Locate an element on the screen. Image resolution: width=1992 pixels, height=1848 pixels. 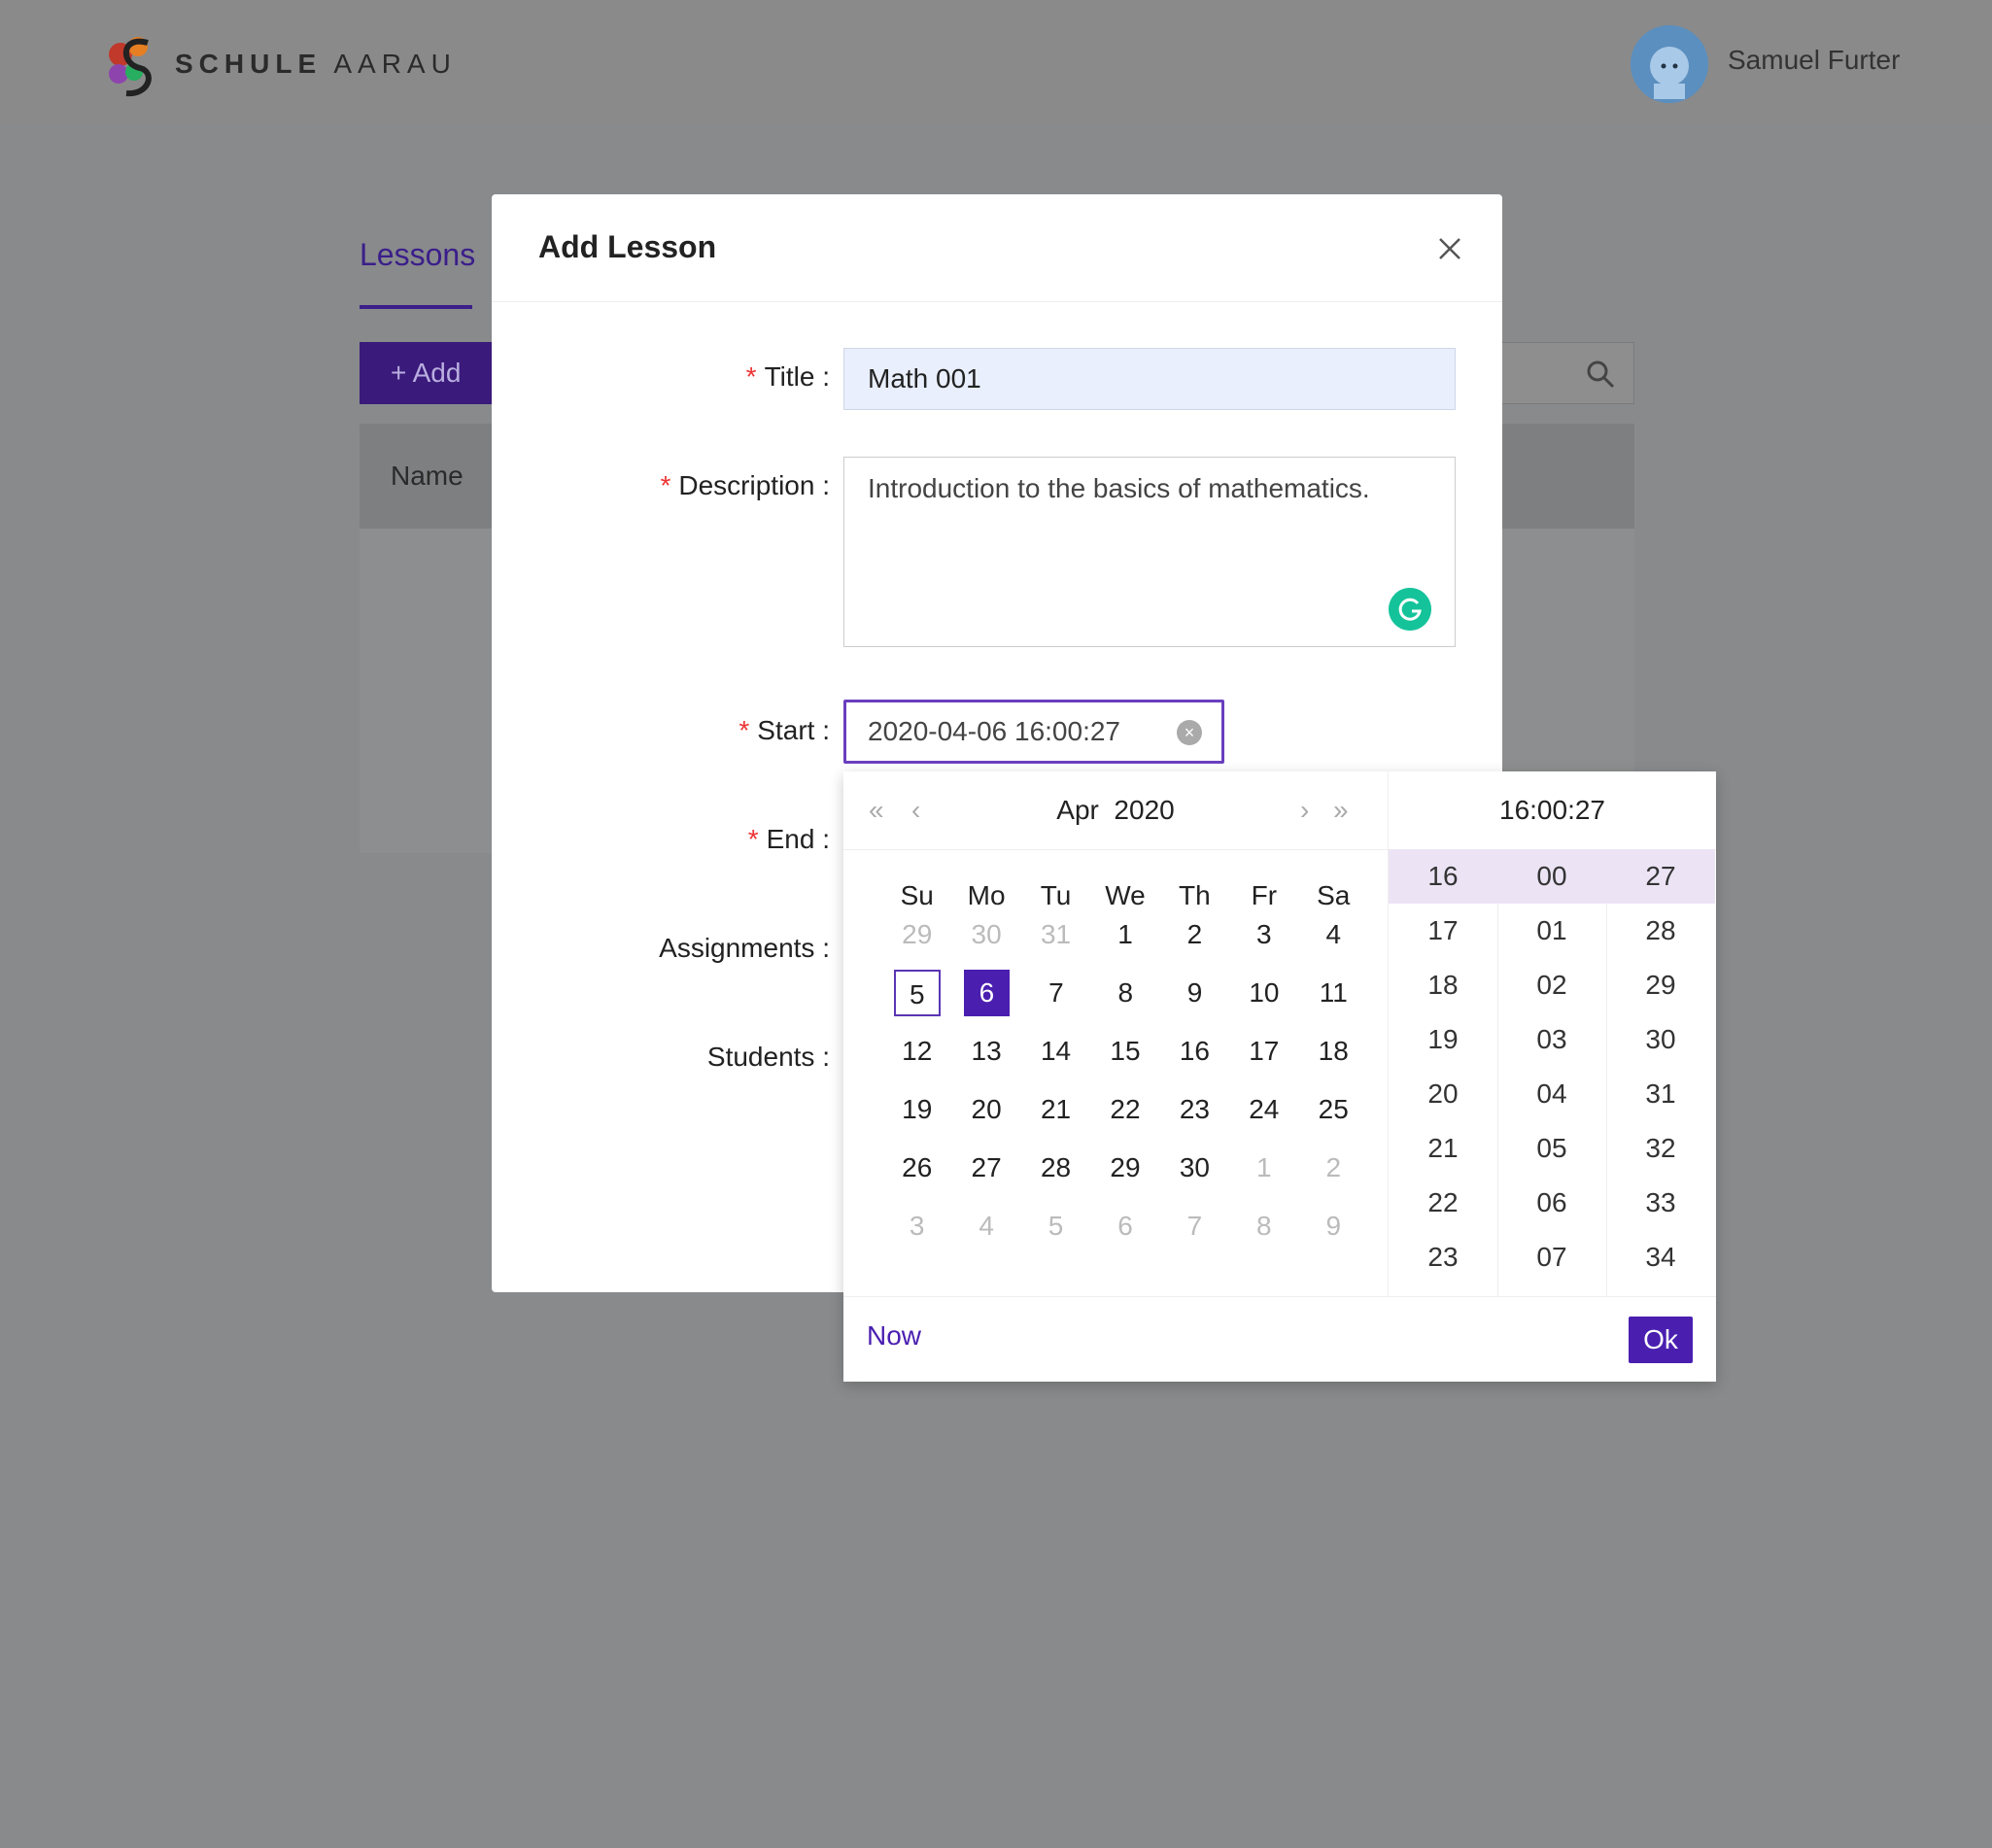
calendar-day: 5 is located at coordinates (1055, 1226).